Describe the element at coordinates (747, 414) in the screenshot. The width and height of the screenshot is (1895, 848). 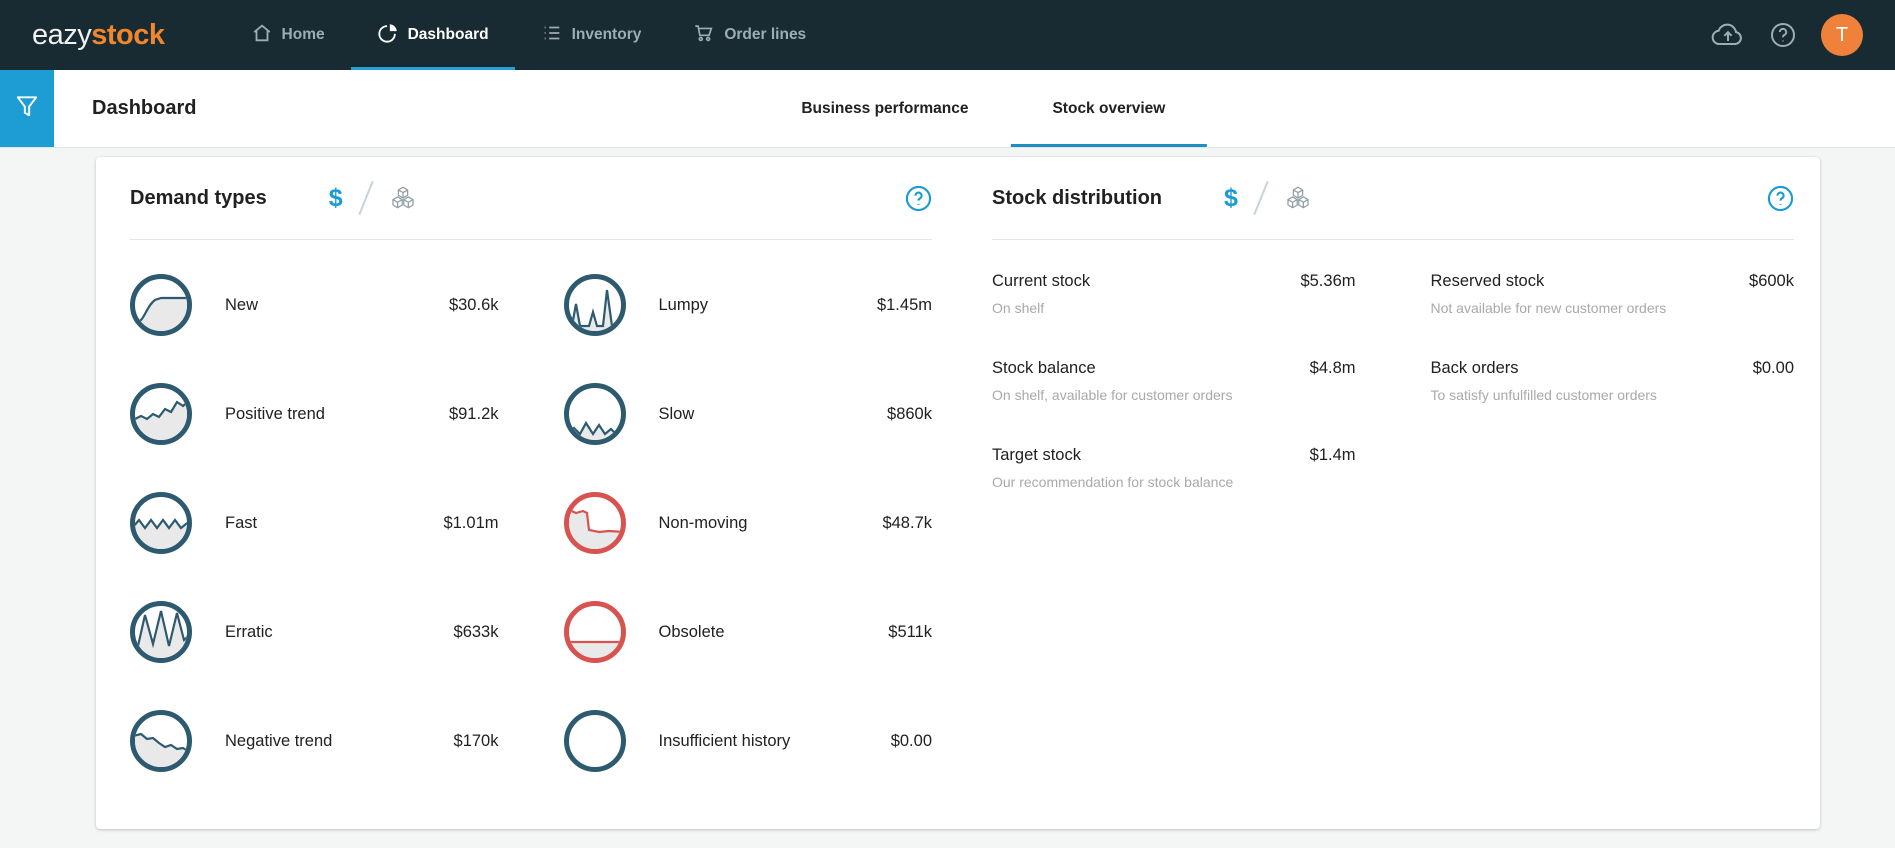
I see `demand-row-slow: Slow $860k` at that location.